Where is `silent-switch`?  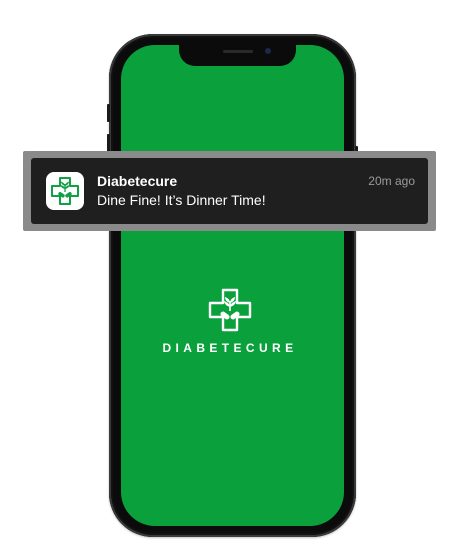
silent-switch is located at coordinates (108, 113).